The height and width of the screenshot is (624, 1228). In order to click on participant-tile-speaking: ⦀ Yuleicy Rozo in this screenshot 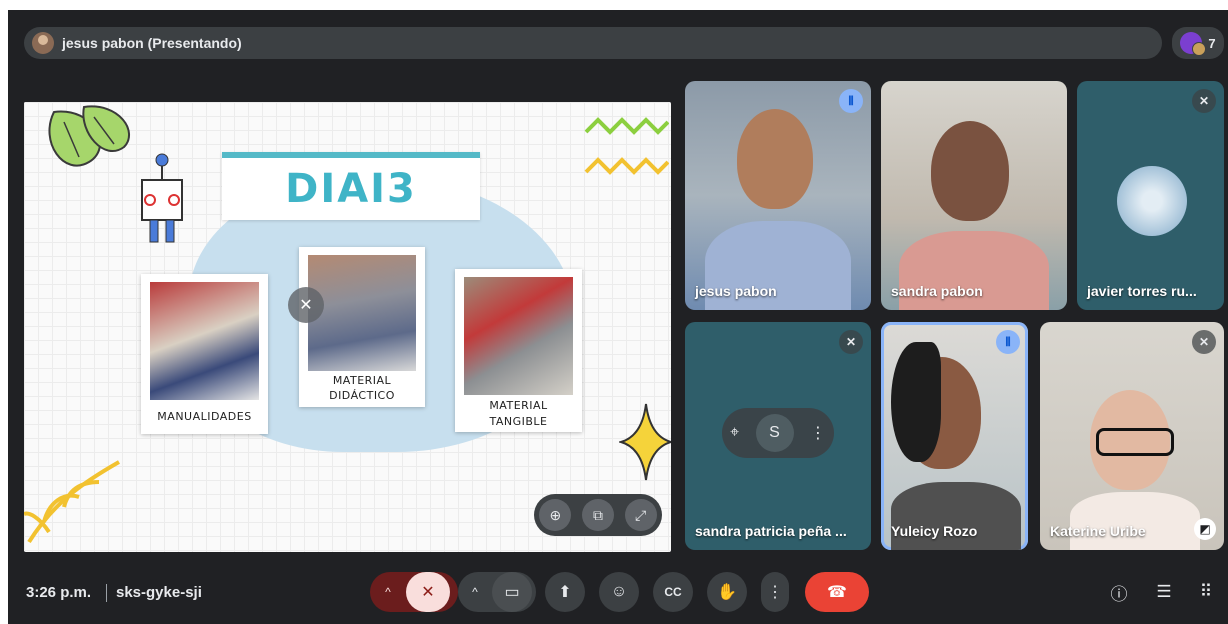, I will do `click(954, 436)`.